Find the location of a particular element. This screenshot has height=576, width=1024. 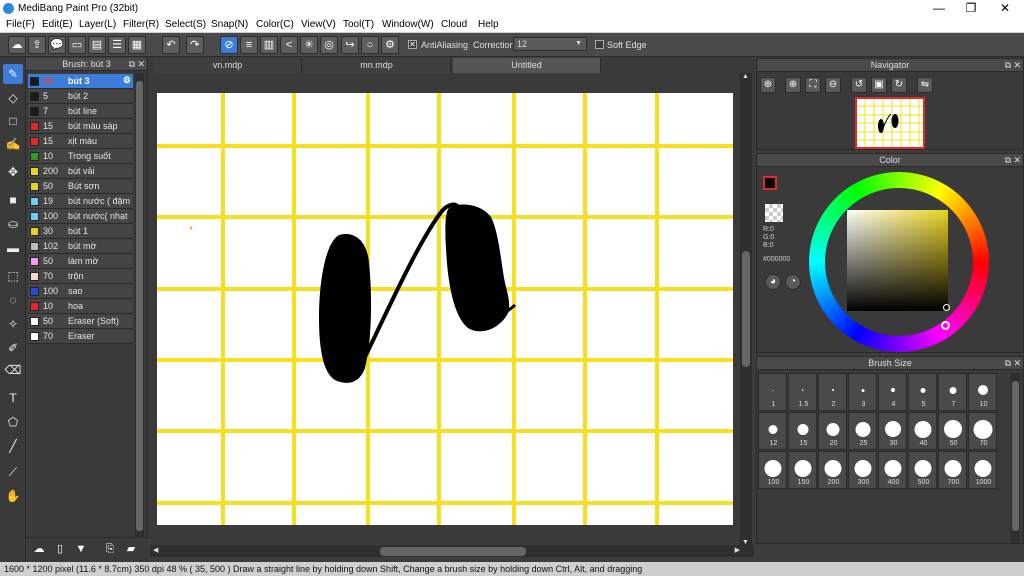

brush-menu-icon: ▼ is located at coordinates (81, 549).